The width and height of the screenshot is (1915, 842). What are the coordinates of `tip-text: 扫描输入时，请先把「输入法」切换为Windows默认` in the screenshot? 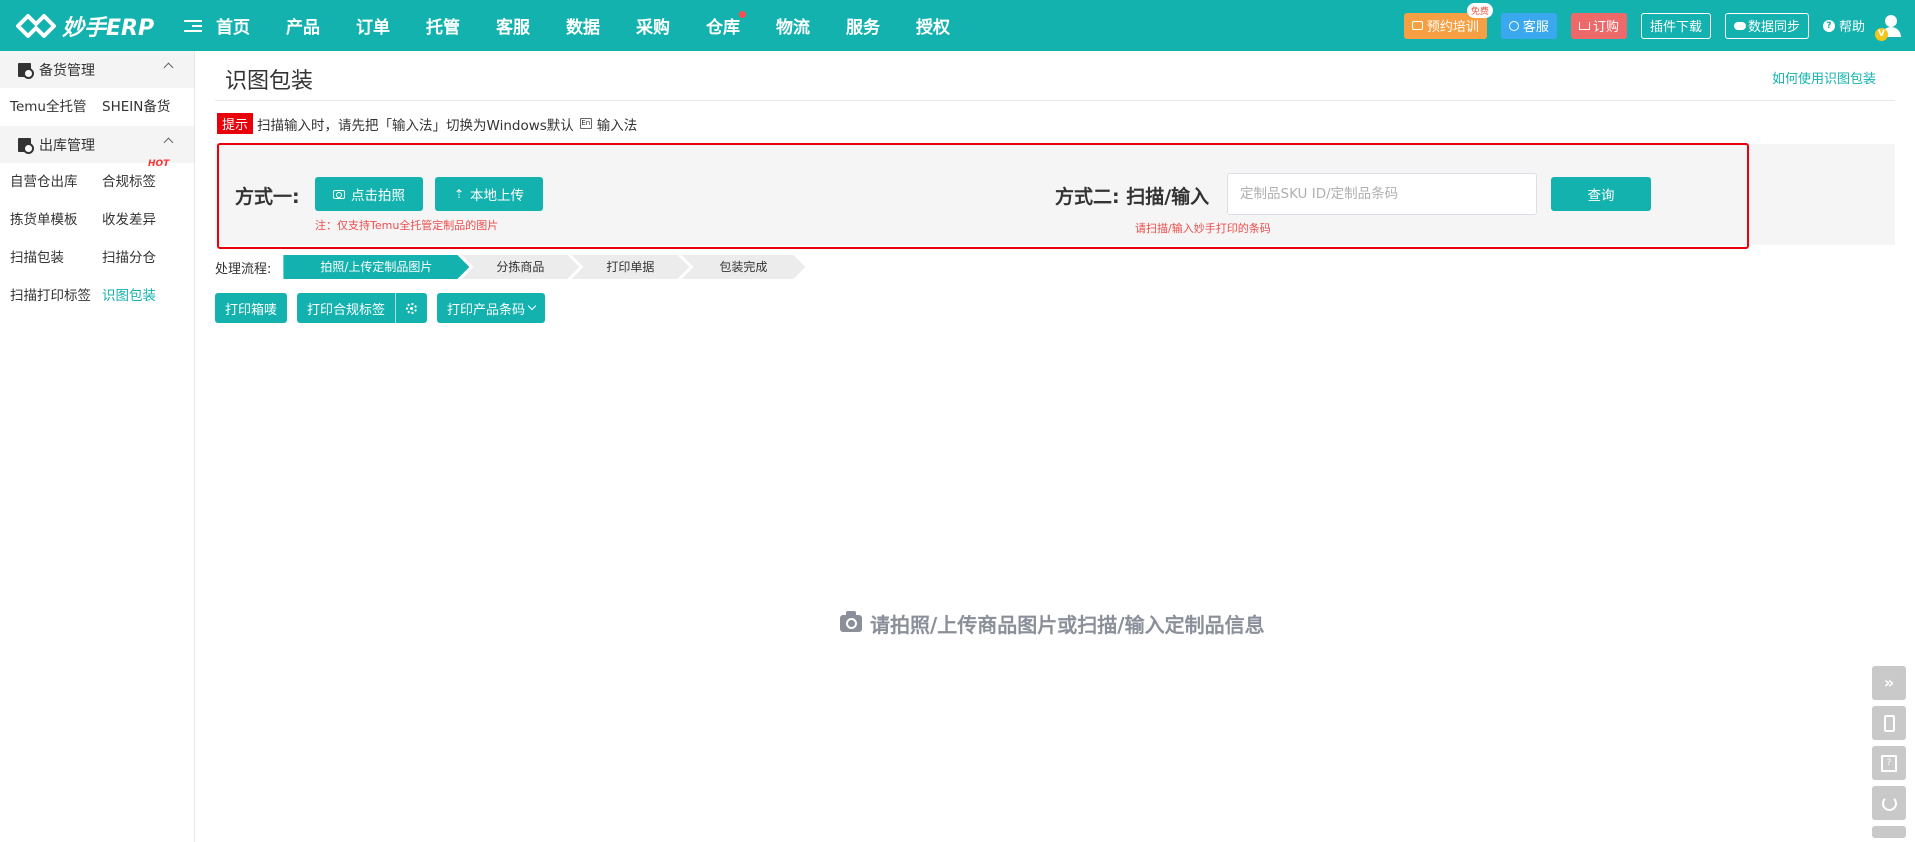 It's located at (415, 125).